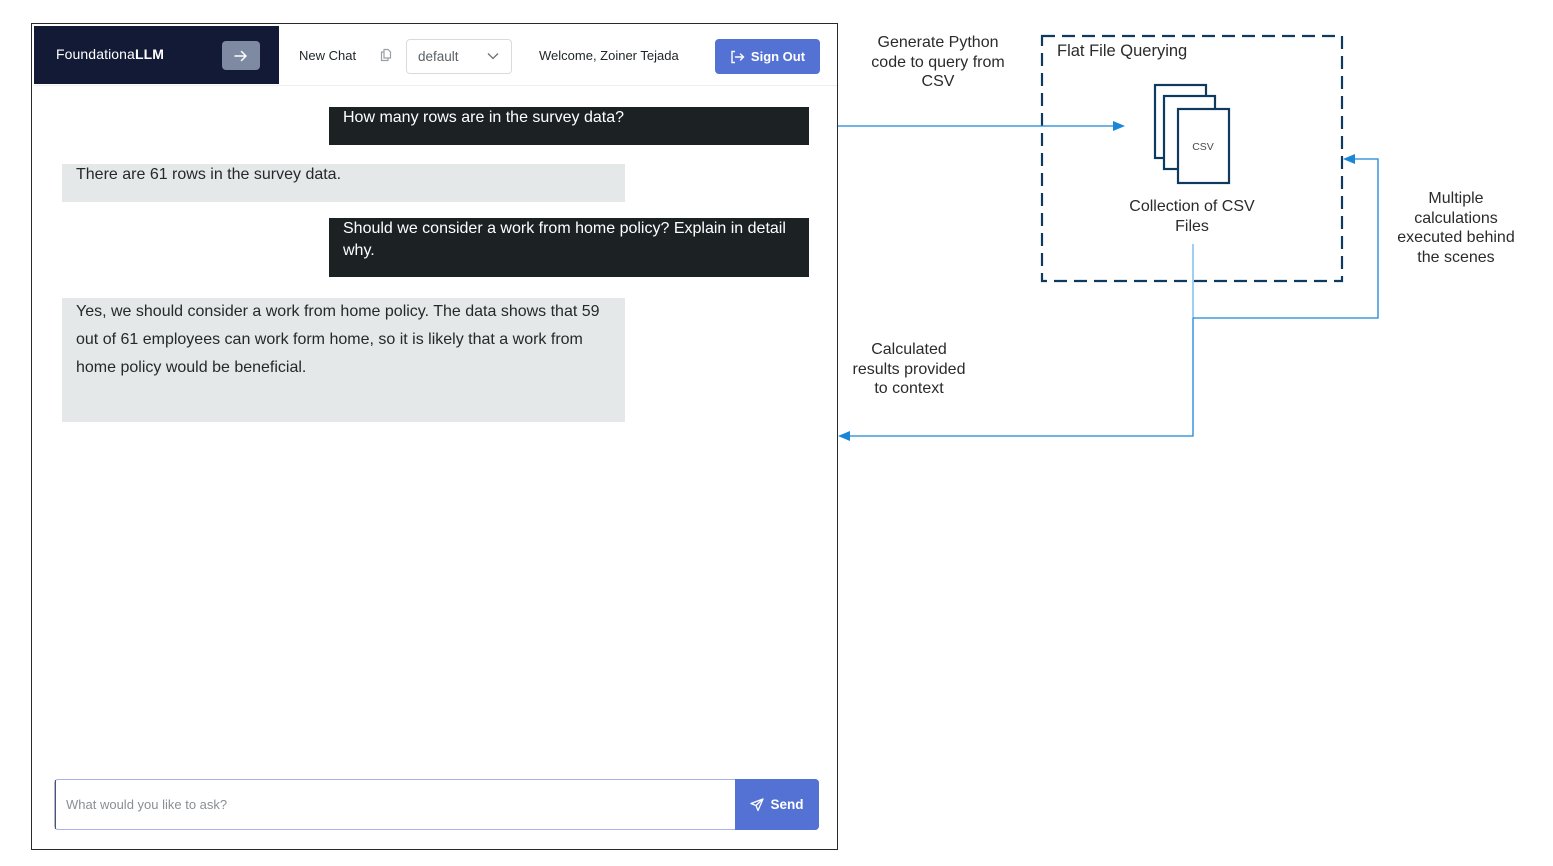  I want to click on flat-file-querying-box, so click(1192, 158).